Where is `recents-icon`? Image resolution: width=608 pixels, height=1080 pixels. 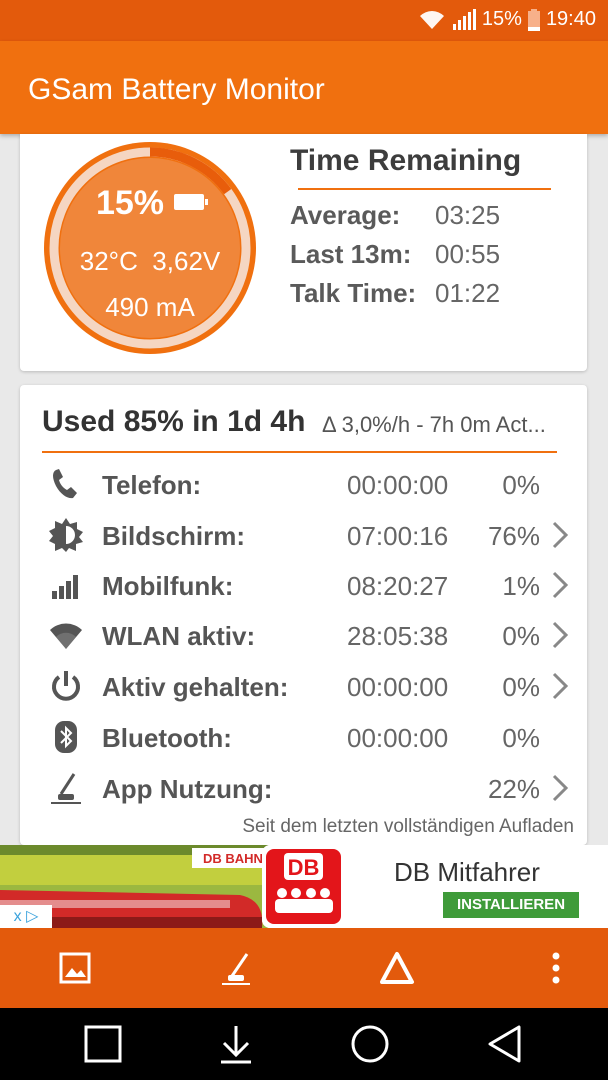
recents-icon is located at coordinates (103, 1044).